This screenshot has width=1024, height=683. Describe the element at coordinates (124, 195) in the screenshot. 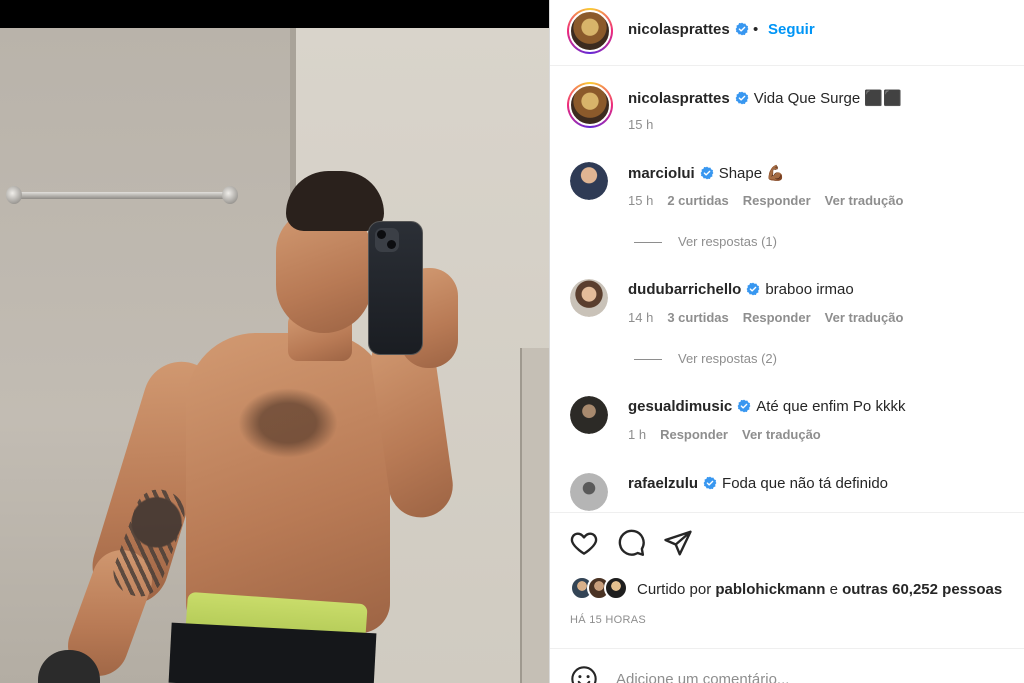

I see `towel-bar` at that location.